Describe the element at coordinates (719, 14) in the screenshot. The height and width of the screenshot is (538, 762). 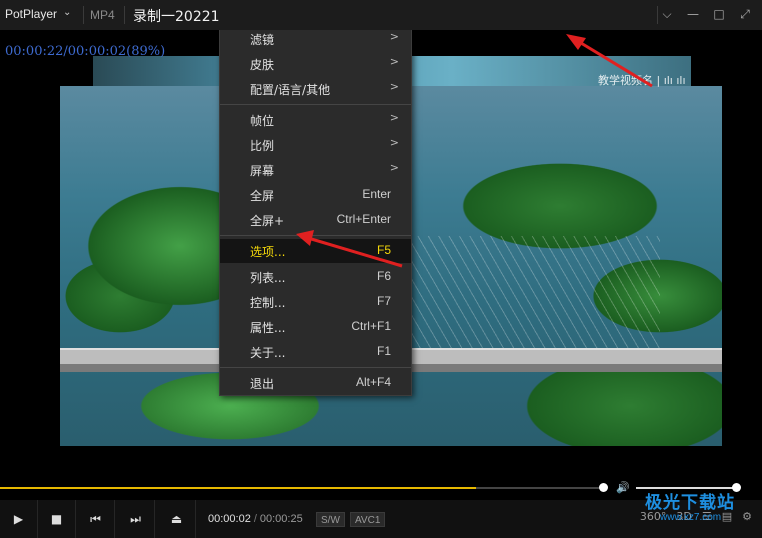
I see `maximize-icon: □` at that location.